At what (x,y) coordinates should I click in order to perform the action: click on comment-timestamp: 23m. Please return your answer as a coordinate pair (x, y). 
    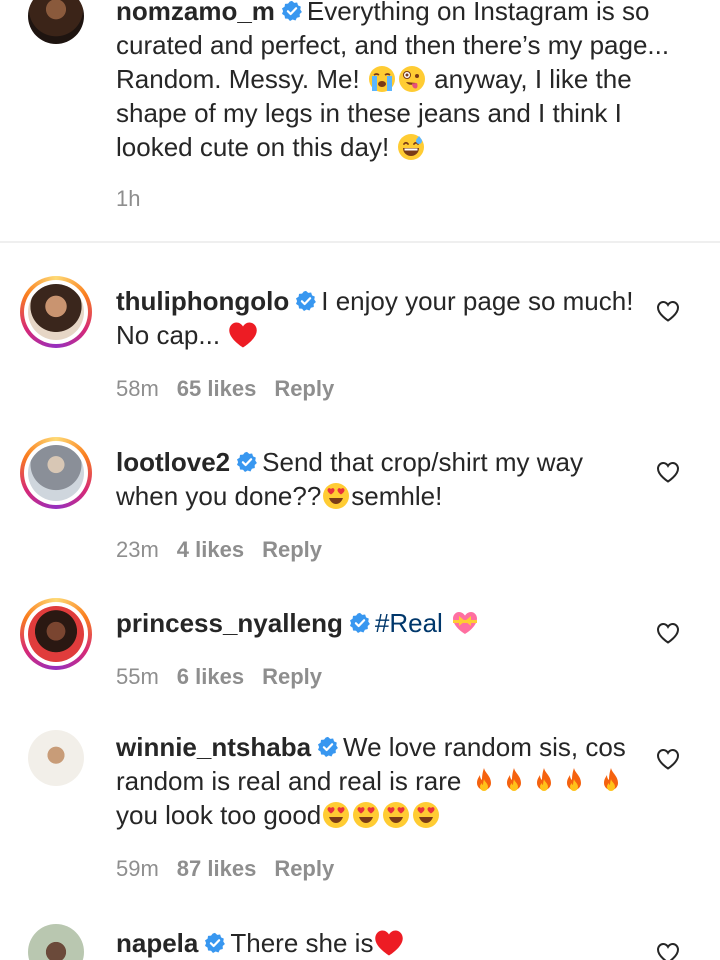
    Looking at the image, I should click on (137, 549).